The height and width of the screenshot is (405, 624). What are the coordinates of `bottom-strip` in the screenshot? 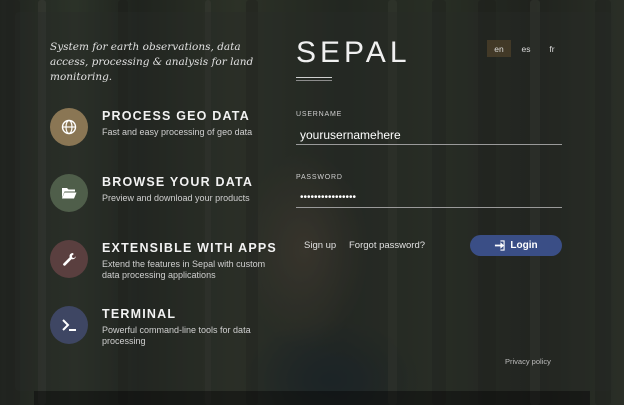 It's located at (312, 398).